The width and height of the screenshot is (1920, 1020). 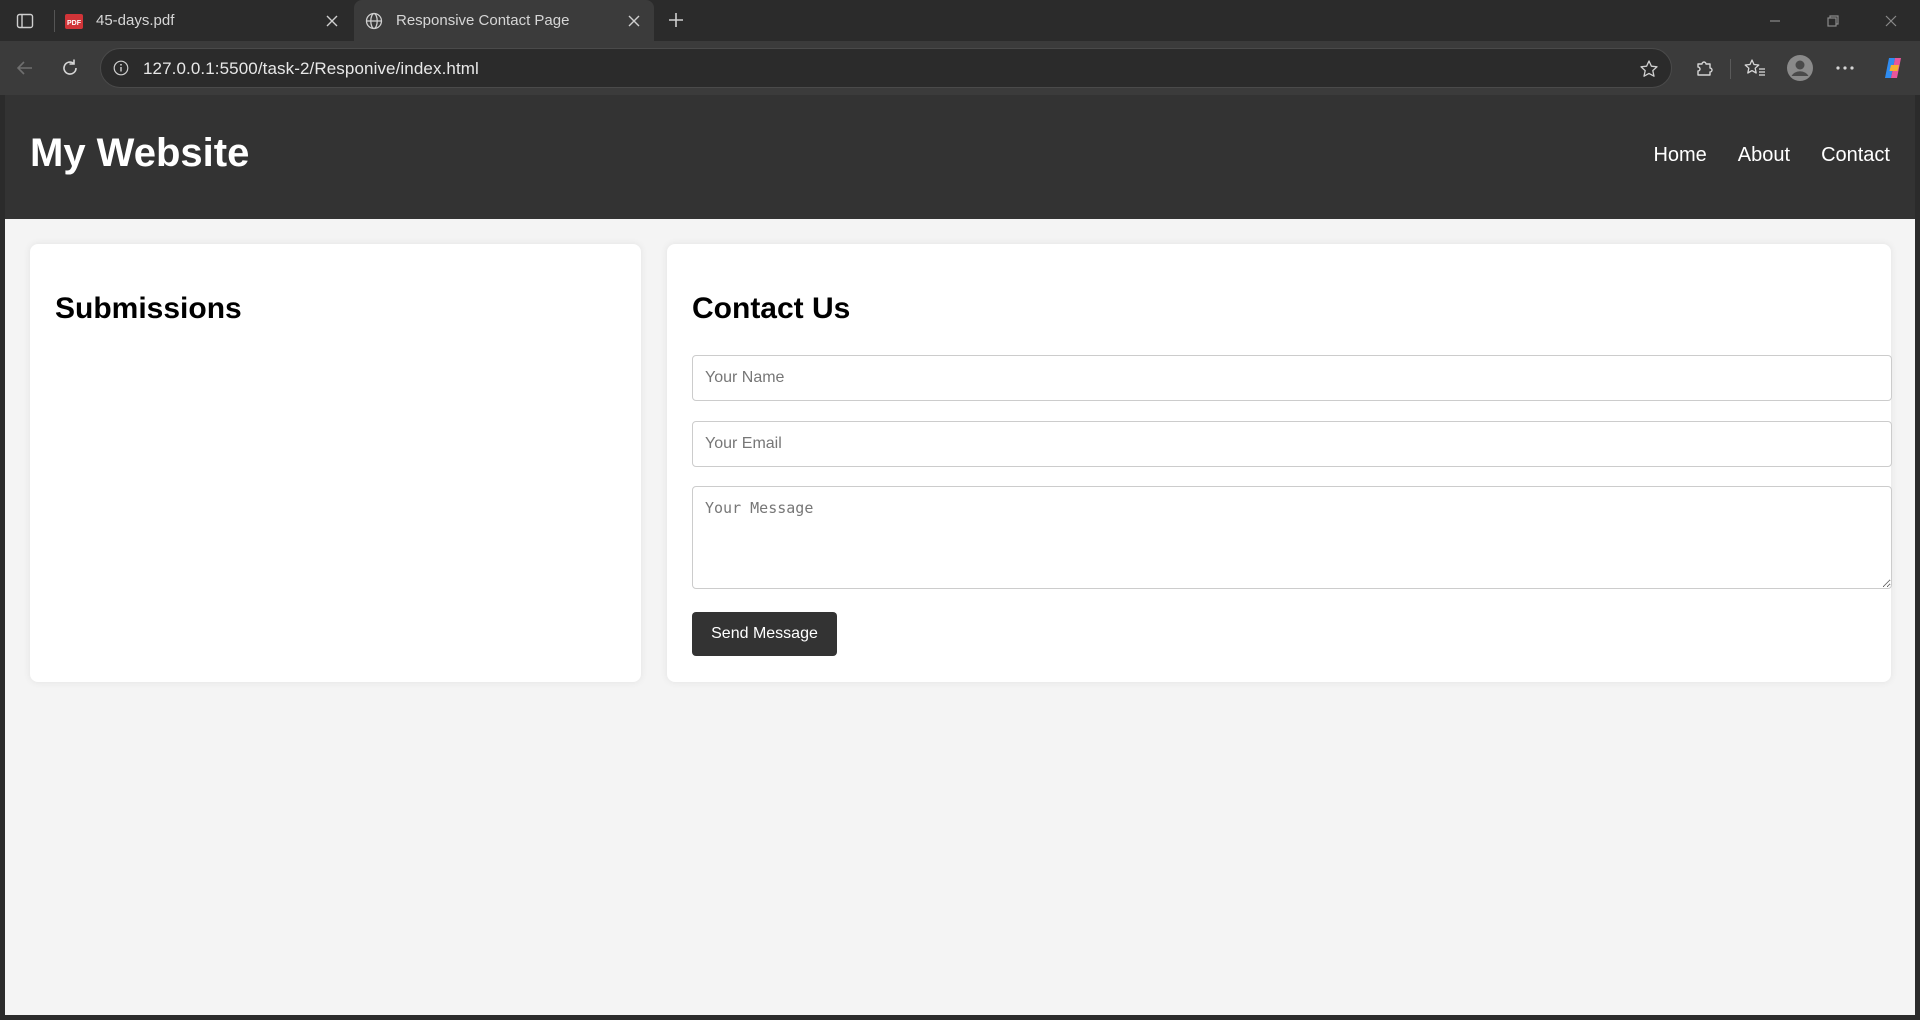 I want to click on nav-link-contact: Contact, so click(x=1855, y=155).